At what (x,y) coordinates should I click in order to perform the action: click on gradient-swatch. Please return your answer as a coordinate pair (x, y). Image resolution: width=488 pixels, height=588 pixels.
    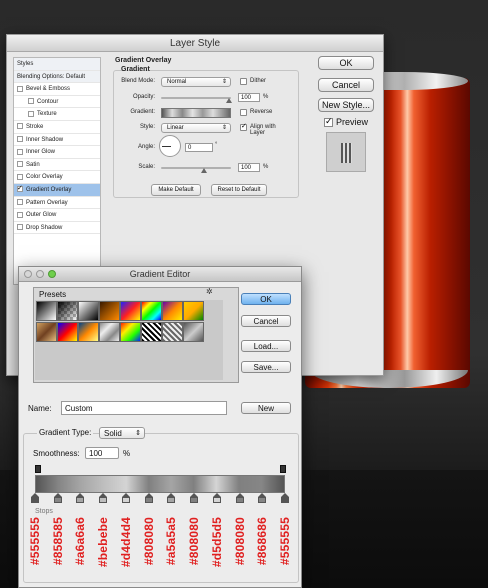
    Looking at the image, I should click on (196, 113).